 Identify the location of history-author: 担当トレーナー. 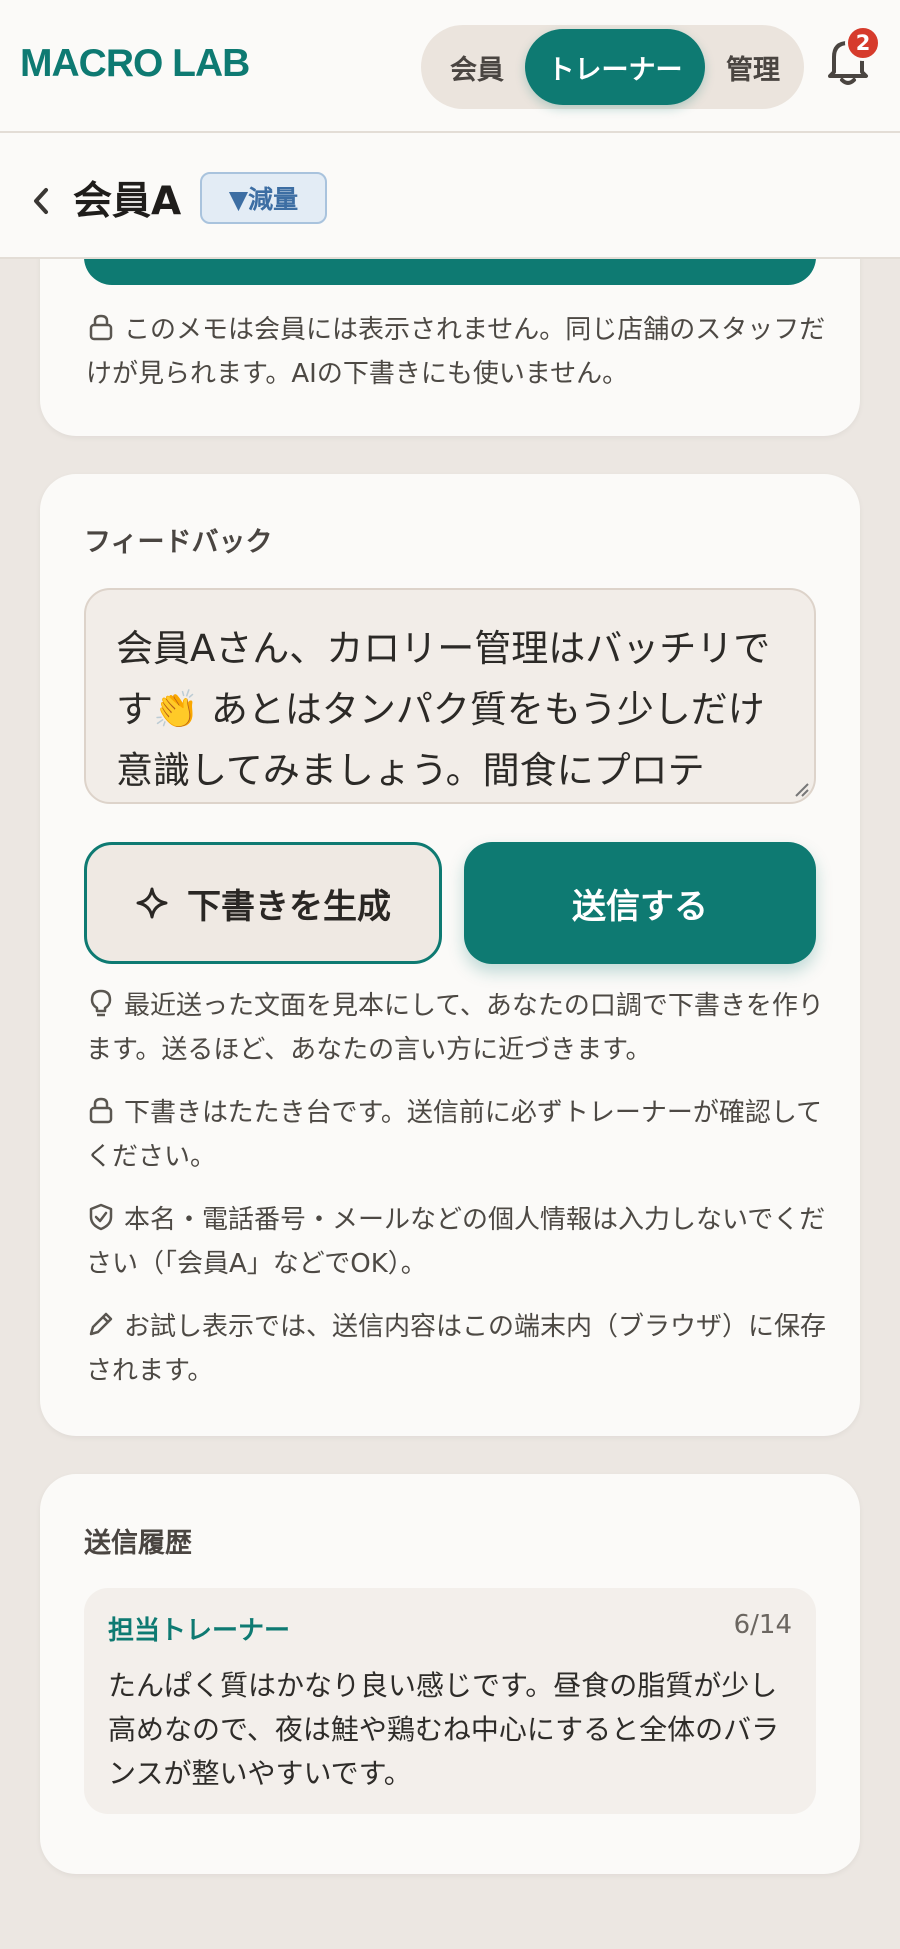
(199, 1631).